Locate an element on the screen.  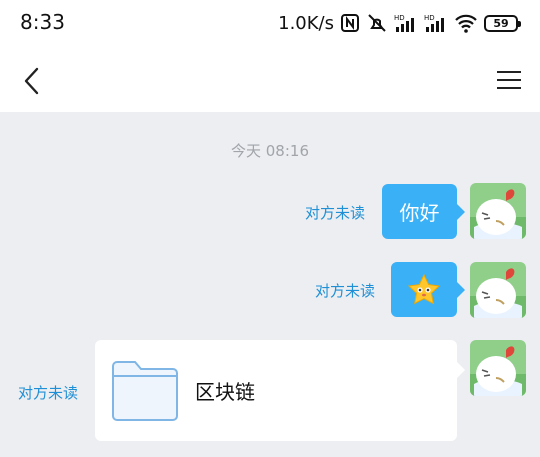
status-icons: 1.0K/s HD HD 59 is located at coordinates (399, 23).